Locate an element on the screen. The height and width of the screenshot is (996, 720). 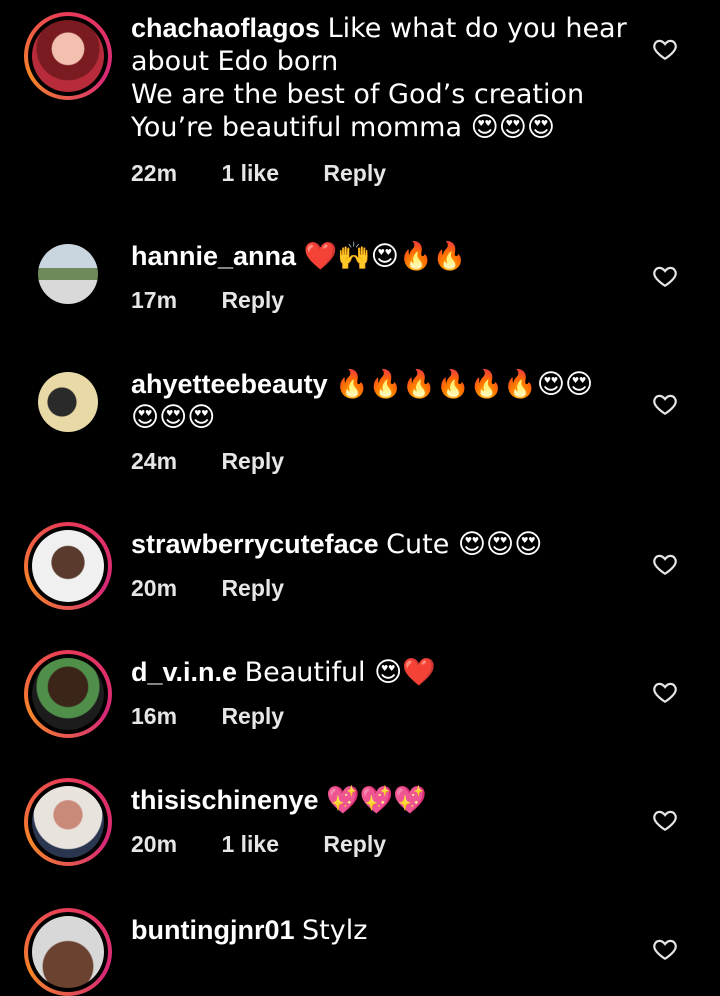
comment-text: hannie_anna ❤️🙌😍🔥🔥 is located at coordinates (386, 256).